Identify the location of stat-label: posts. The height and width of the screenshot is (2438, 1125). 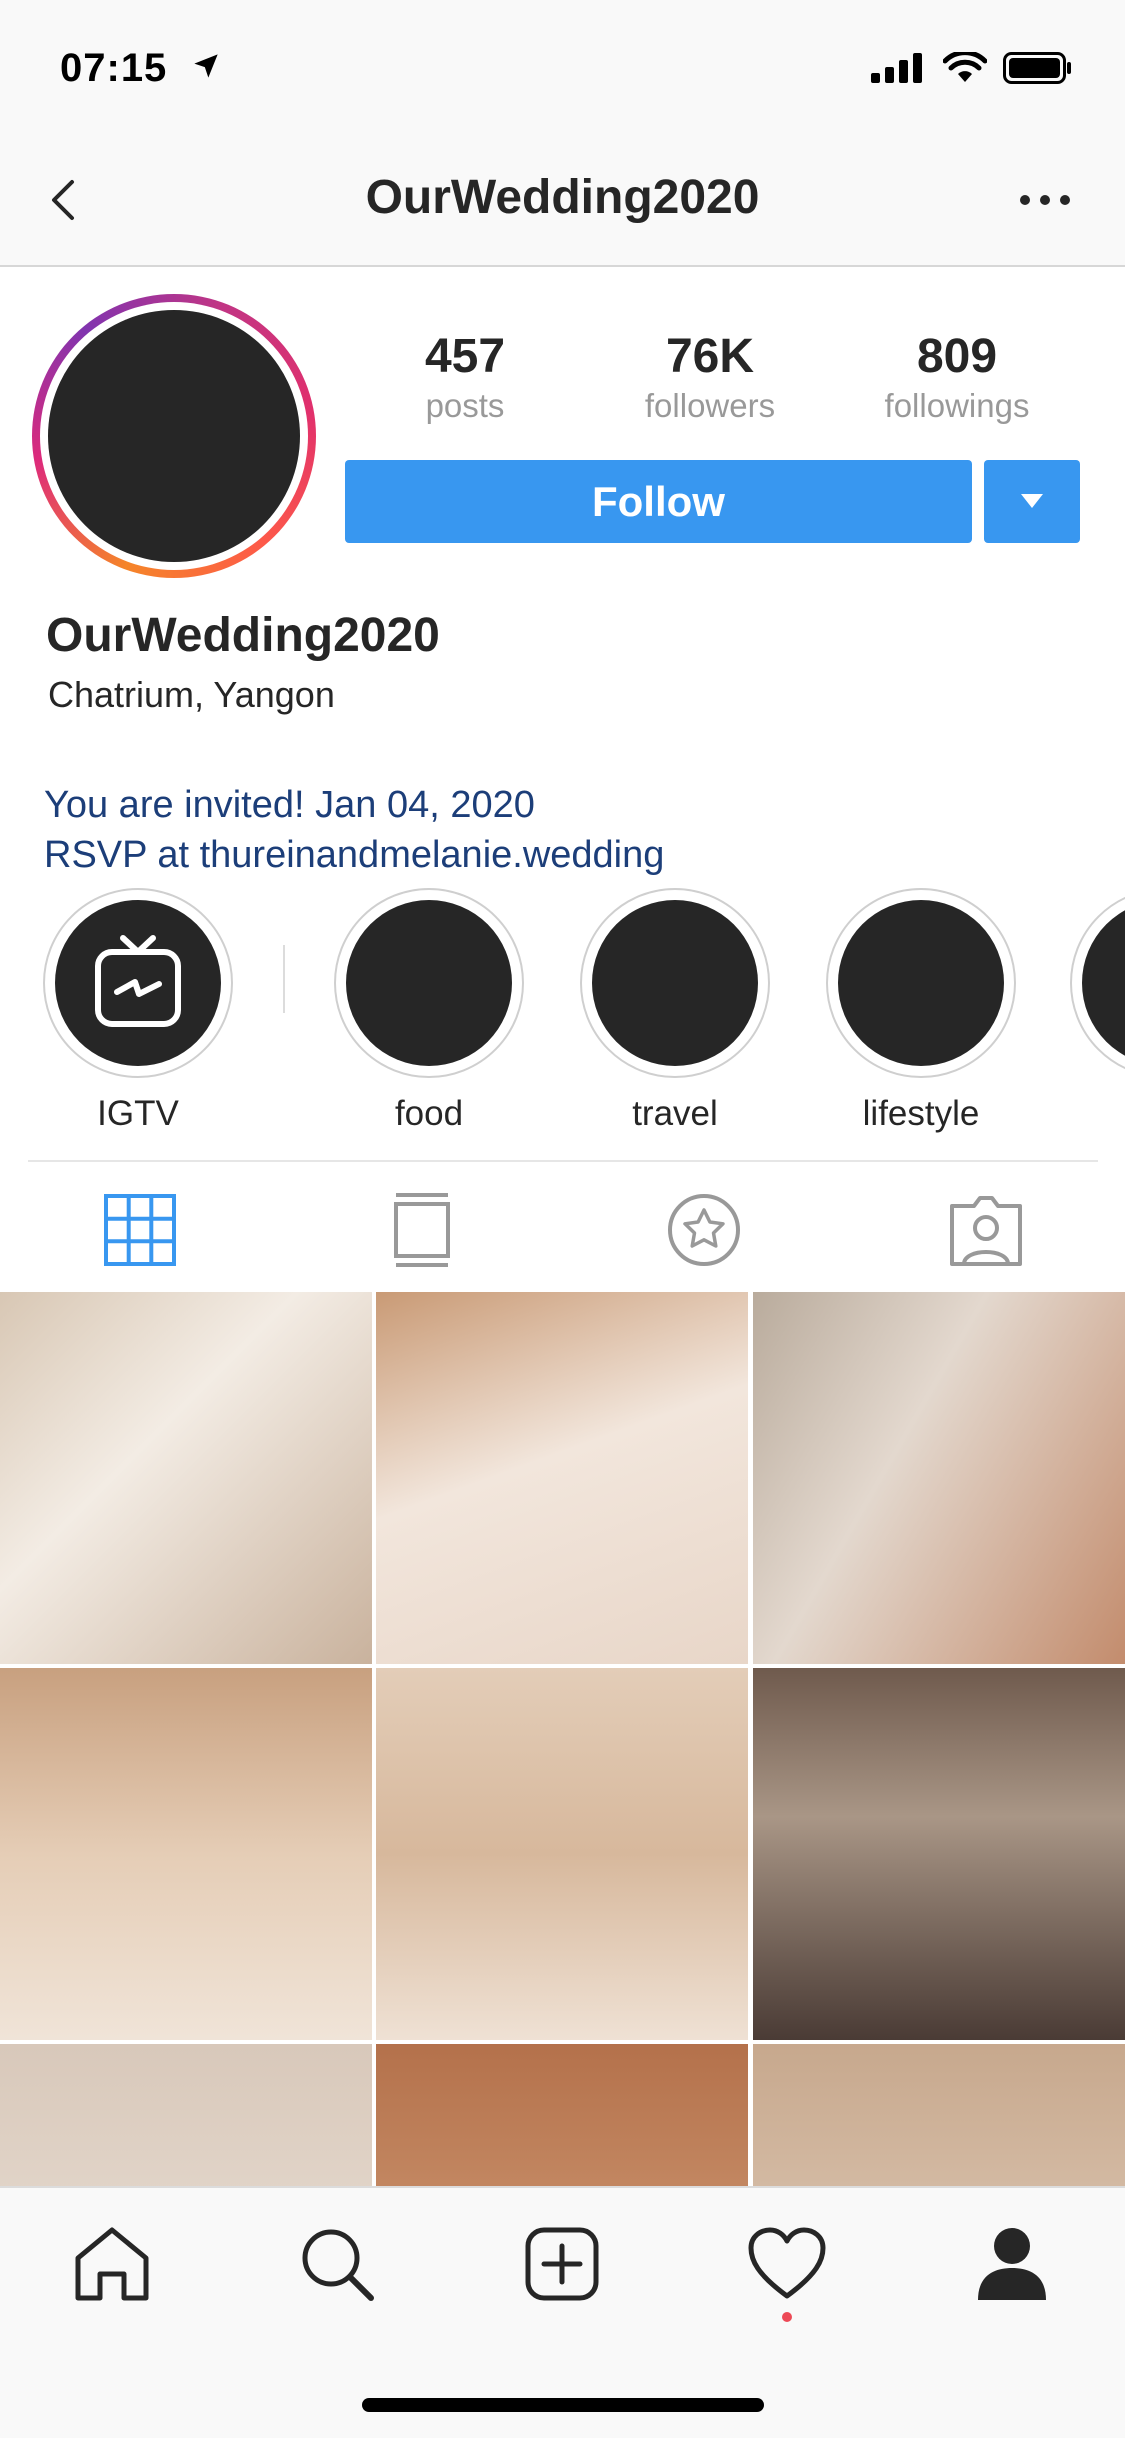
(465, 405).